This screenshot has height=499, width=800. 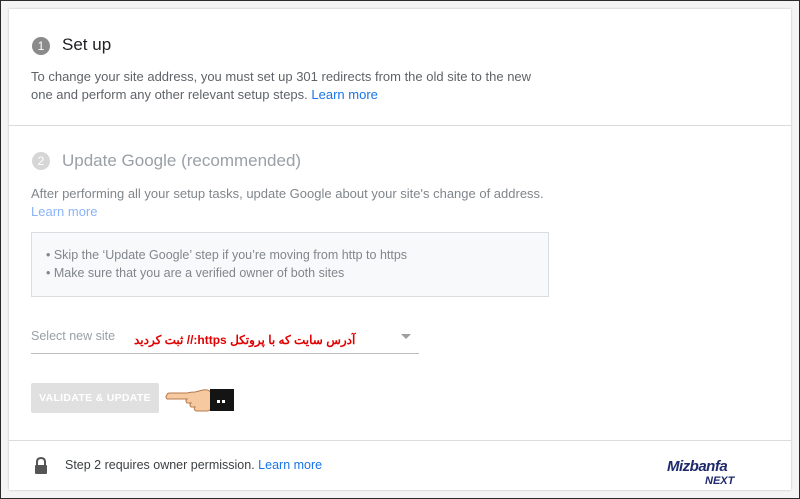 I want to click on step-2-badge: 2, so click(x=41, y=161).